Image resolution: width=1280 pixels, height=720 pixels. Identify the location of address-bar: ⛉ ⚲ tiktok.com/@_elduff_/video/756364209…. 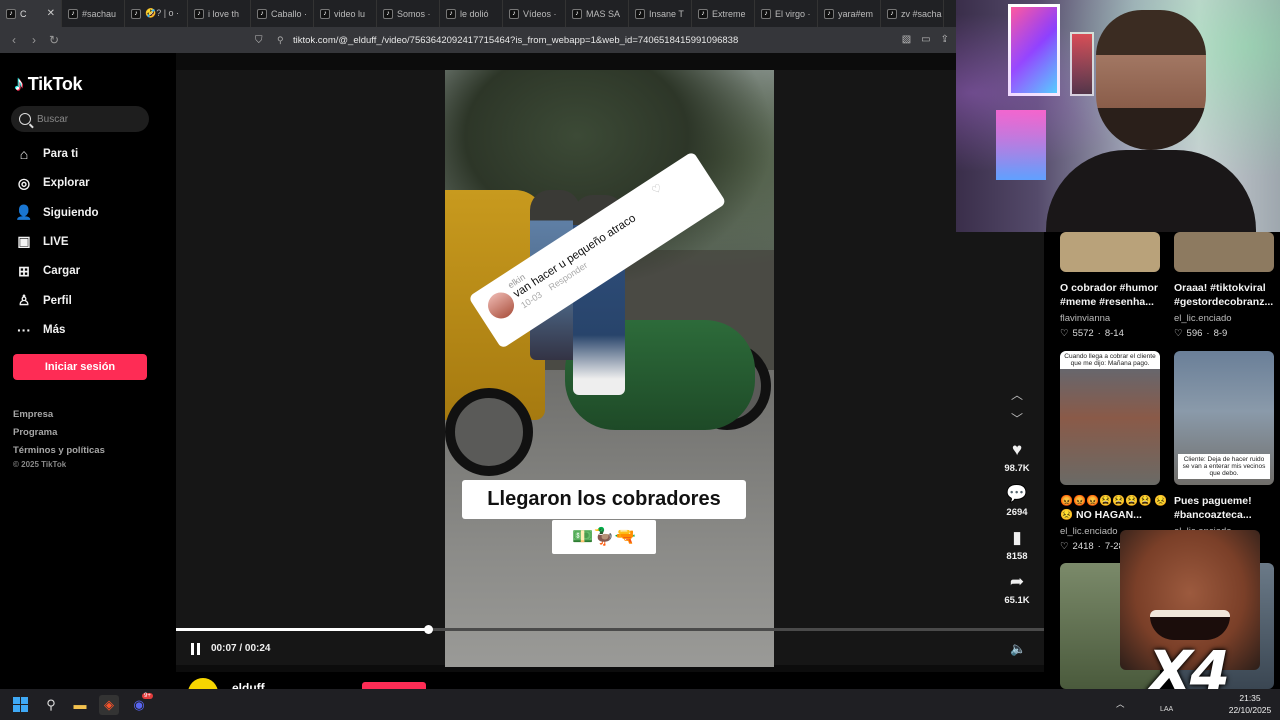
(605, 40).